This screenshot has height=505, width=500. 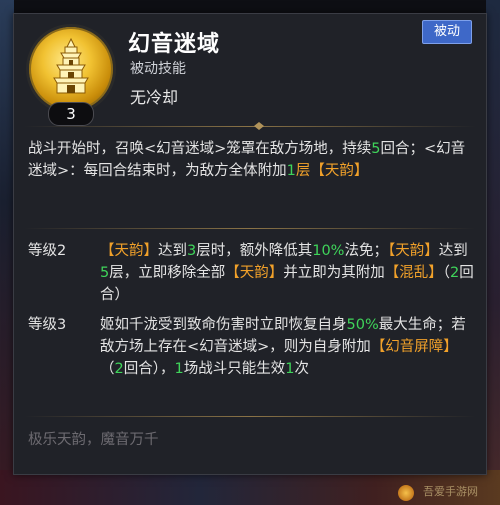 I want to click on skill-level-badge: 3, so click(x=71, y=114).